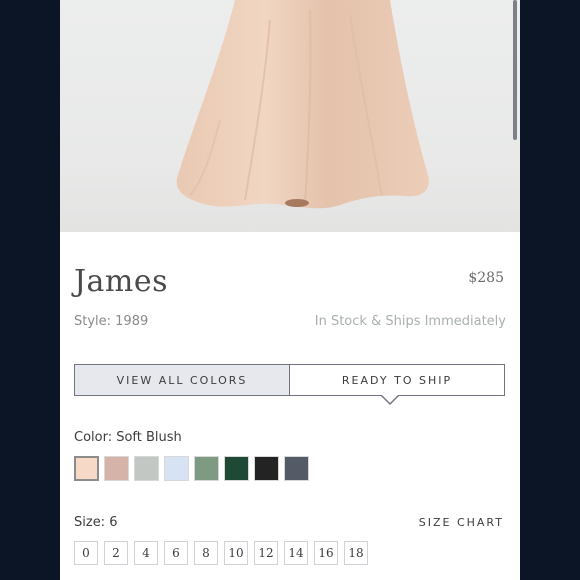  What do you see at coordinates (96, 522) in the screenshot?
I see `size-label: Size: 6` at bounding box center [96, 522].